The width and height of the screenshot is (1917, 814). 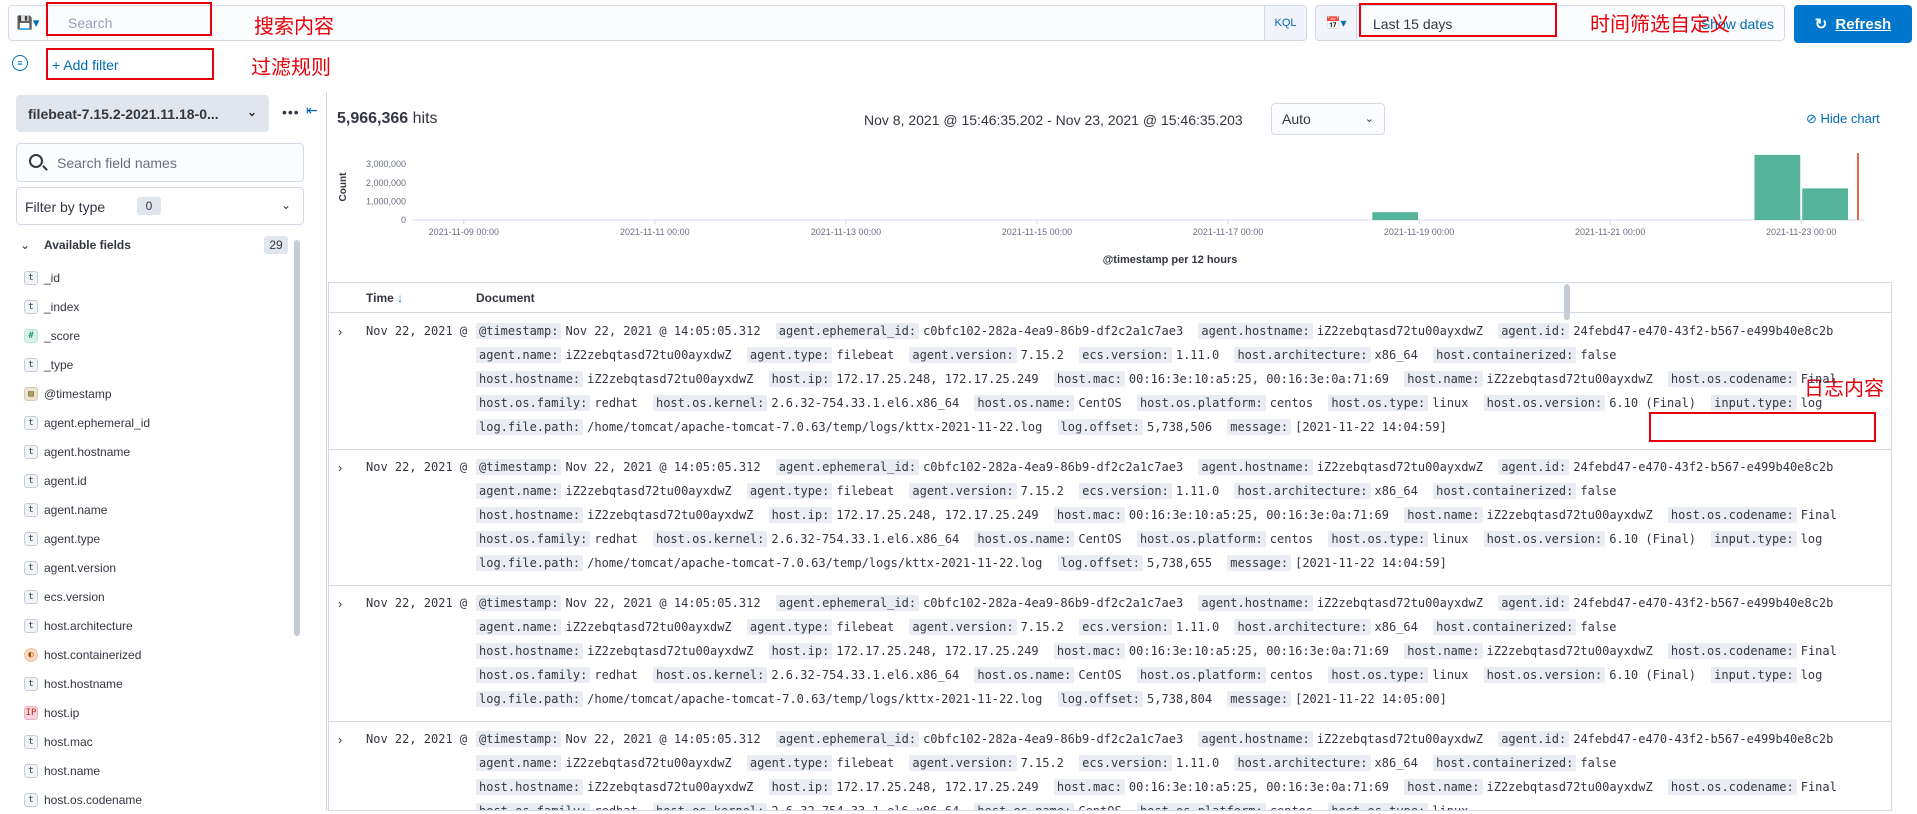 What do you see at coordinates (154, 277) in the screenshot?
I see `field-item: t _id` at bounding box center [154, 277].